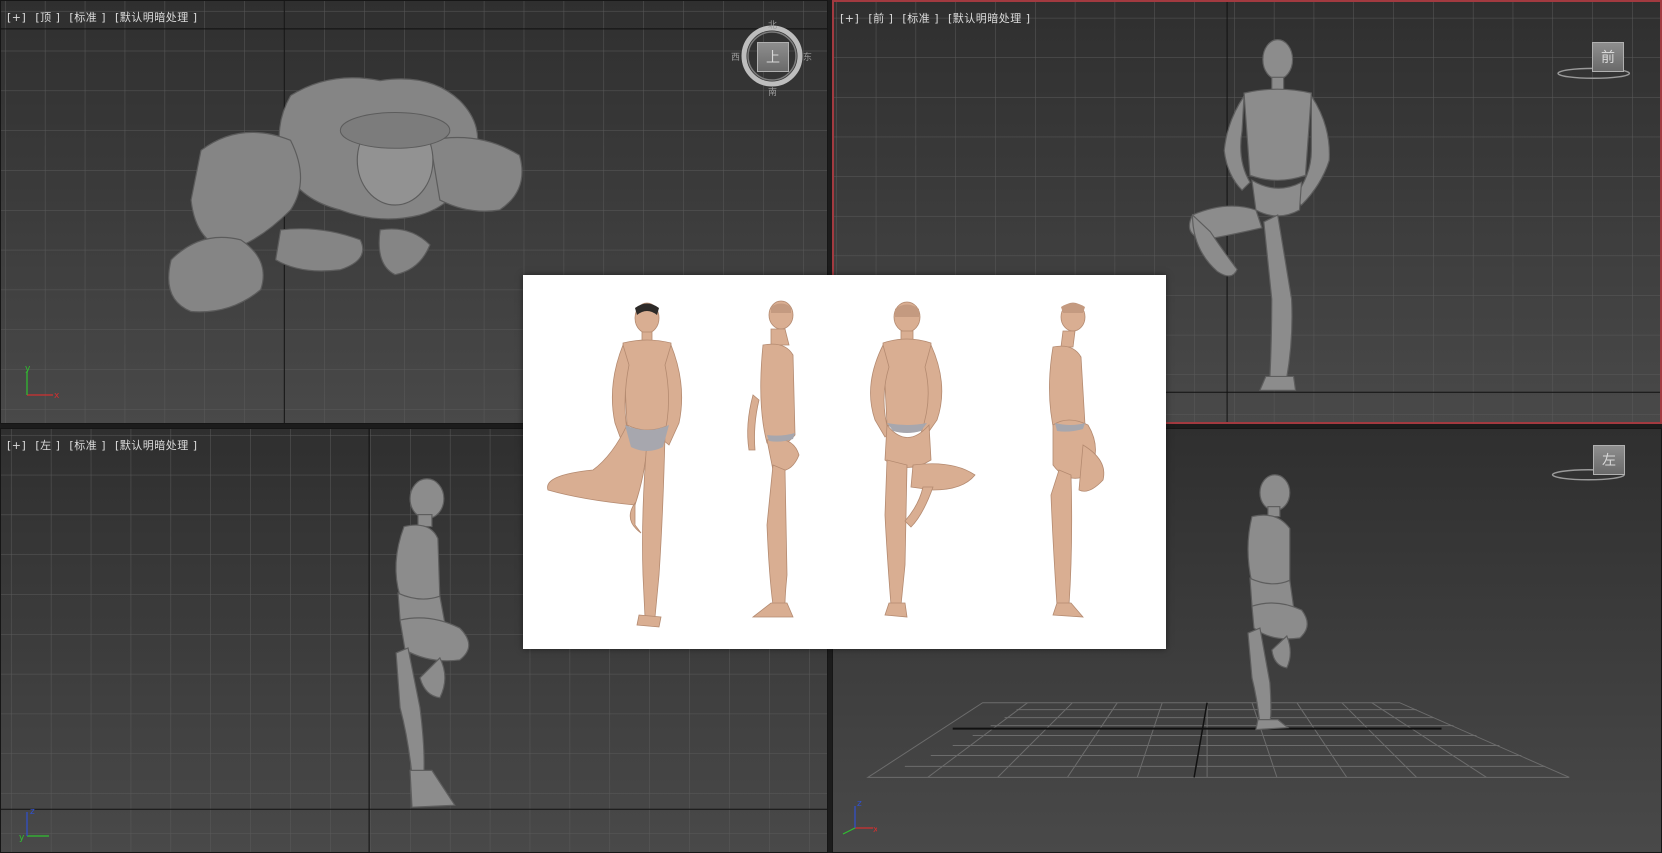 This screenshot has width=1662, height=853. Describe the element at coordinates (1609, 460) in the screenshot. I see `viewcube-face: 左` at that location.